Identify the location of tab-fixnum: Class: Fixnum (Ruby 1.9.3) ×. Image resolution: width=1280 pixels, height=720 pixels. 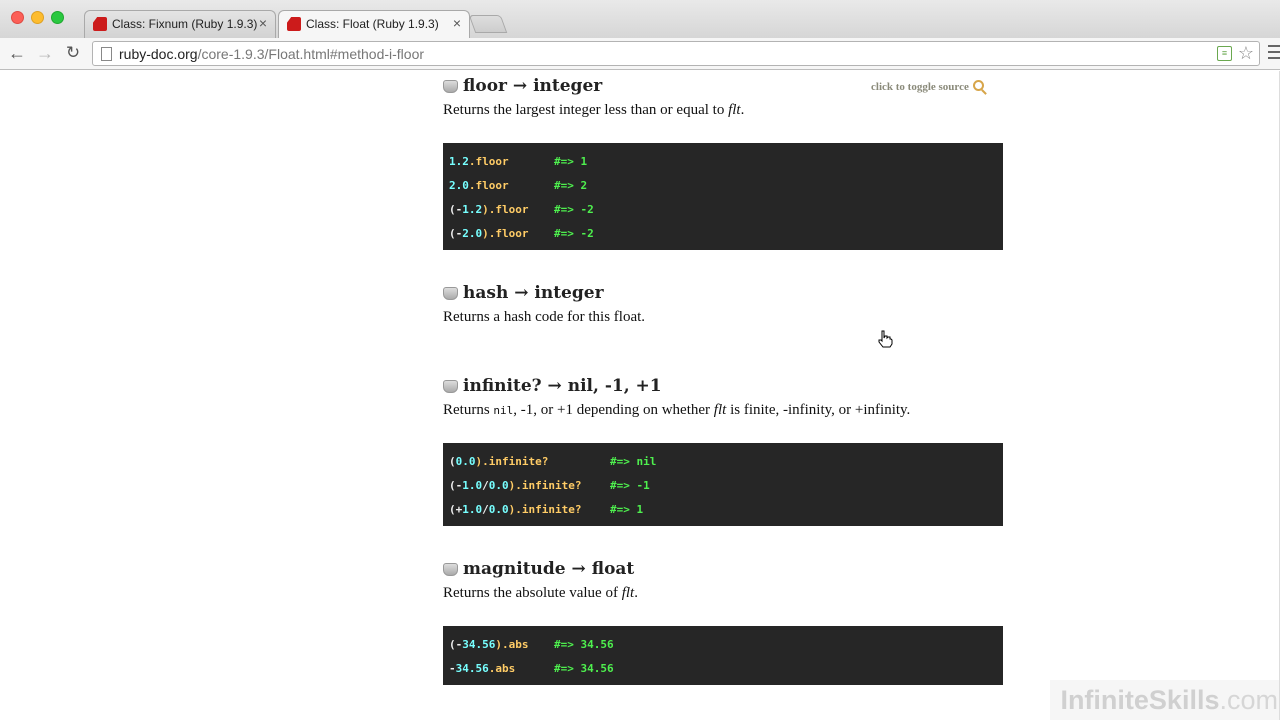
(180, 24).